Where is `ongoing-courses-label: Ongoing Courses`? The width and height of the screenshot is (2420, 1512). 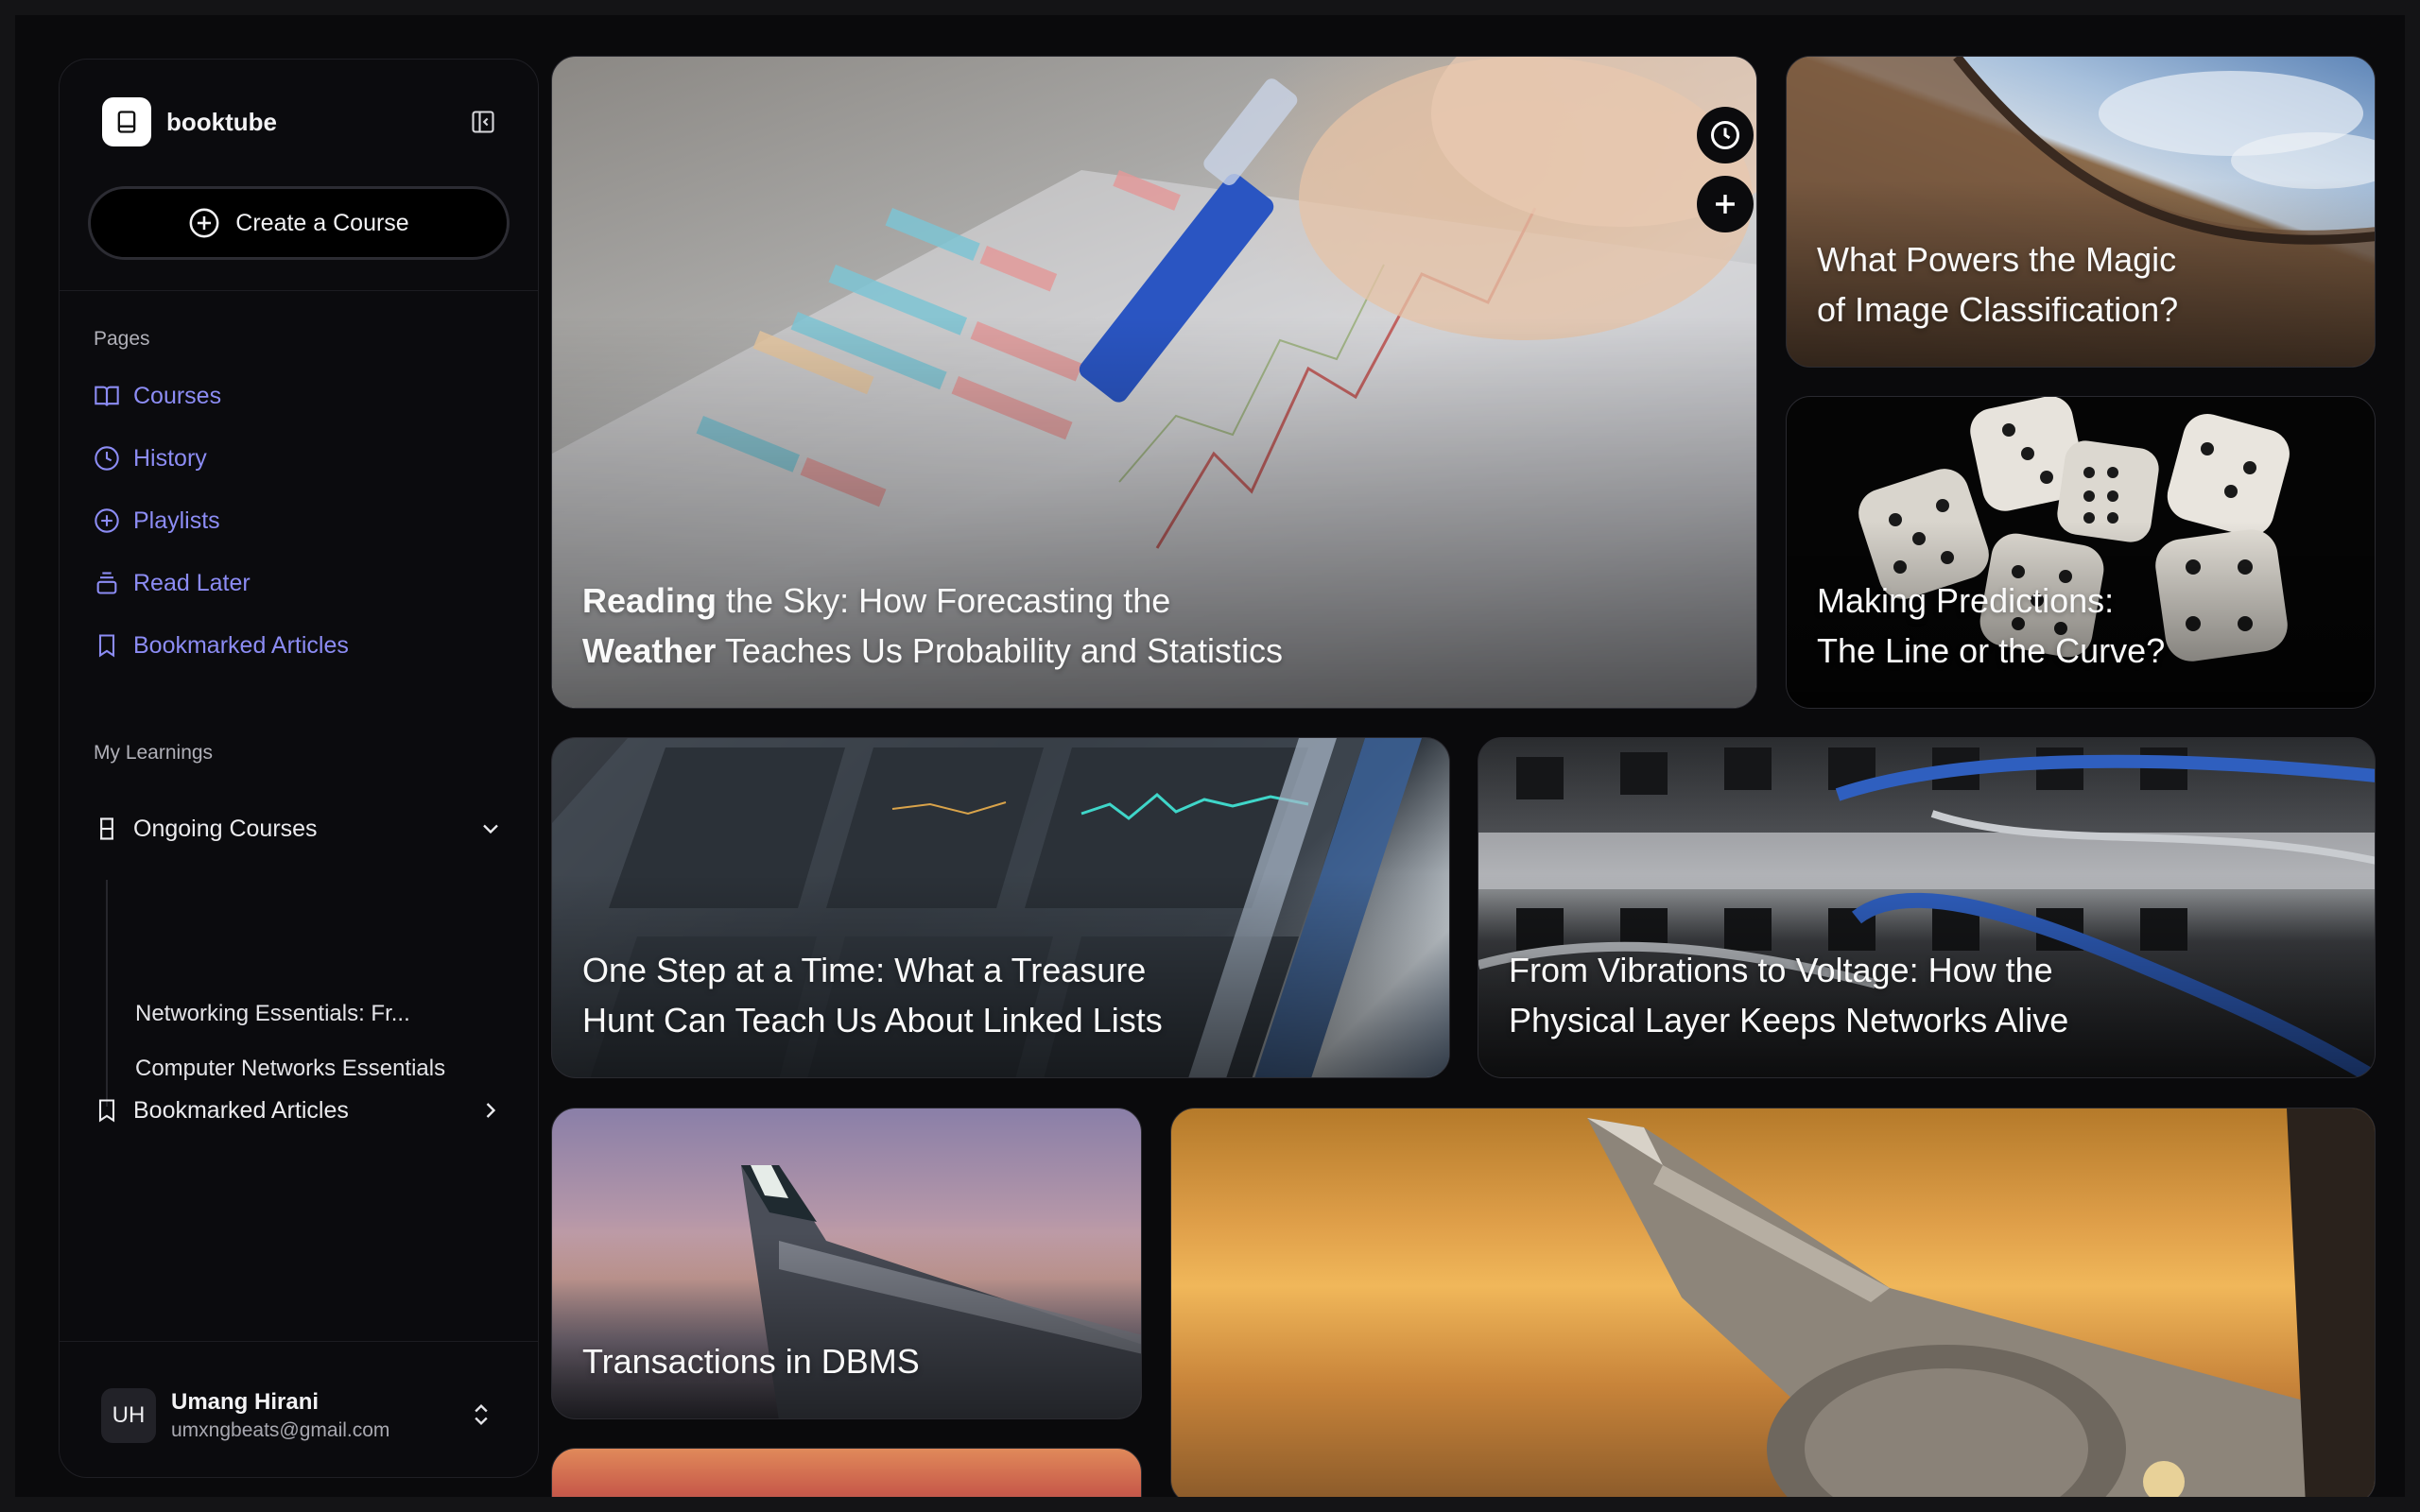 ongoing-courses-label: Ongoing Courses is located at coordinates (226, 828).